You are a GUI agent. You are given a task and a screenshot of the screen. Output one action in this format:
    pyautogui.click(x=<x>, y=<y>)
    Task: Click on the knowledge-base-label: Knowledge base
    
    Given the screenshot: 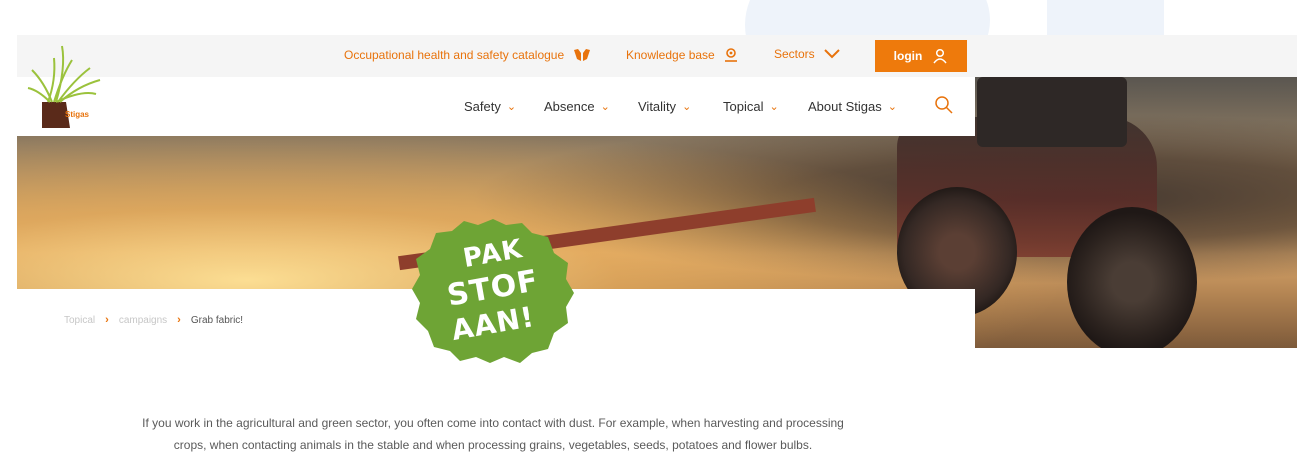 What is the action you would take?
    pyautogui.click(x=670, y=55)
    